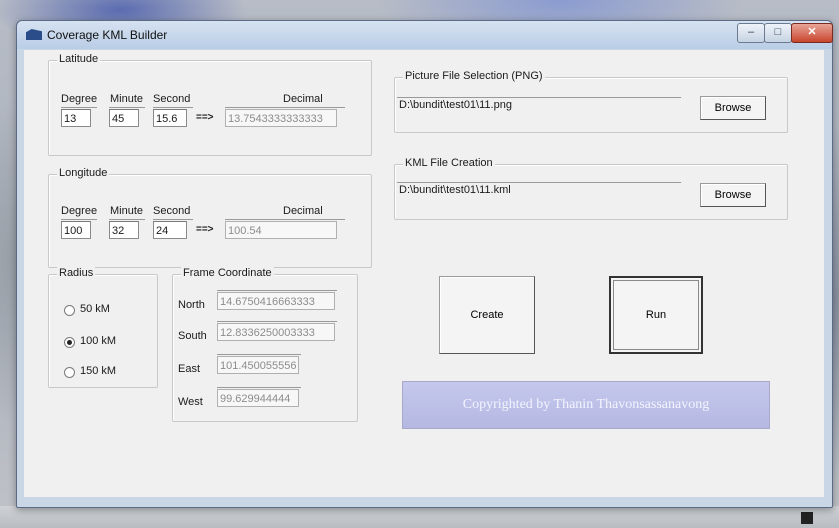  What do you see at coordinates (76, 273) in the screenshot?
I see `radius-legend: Radius` at bounding box center [76, 273].